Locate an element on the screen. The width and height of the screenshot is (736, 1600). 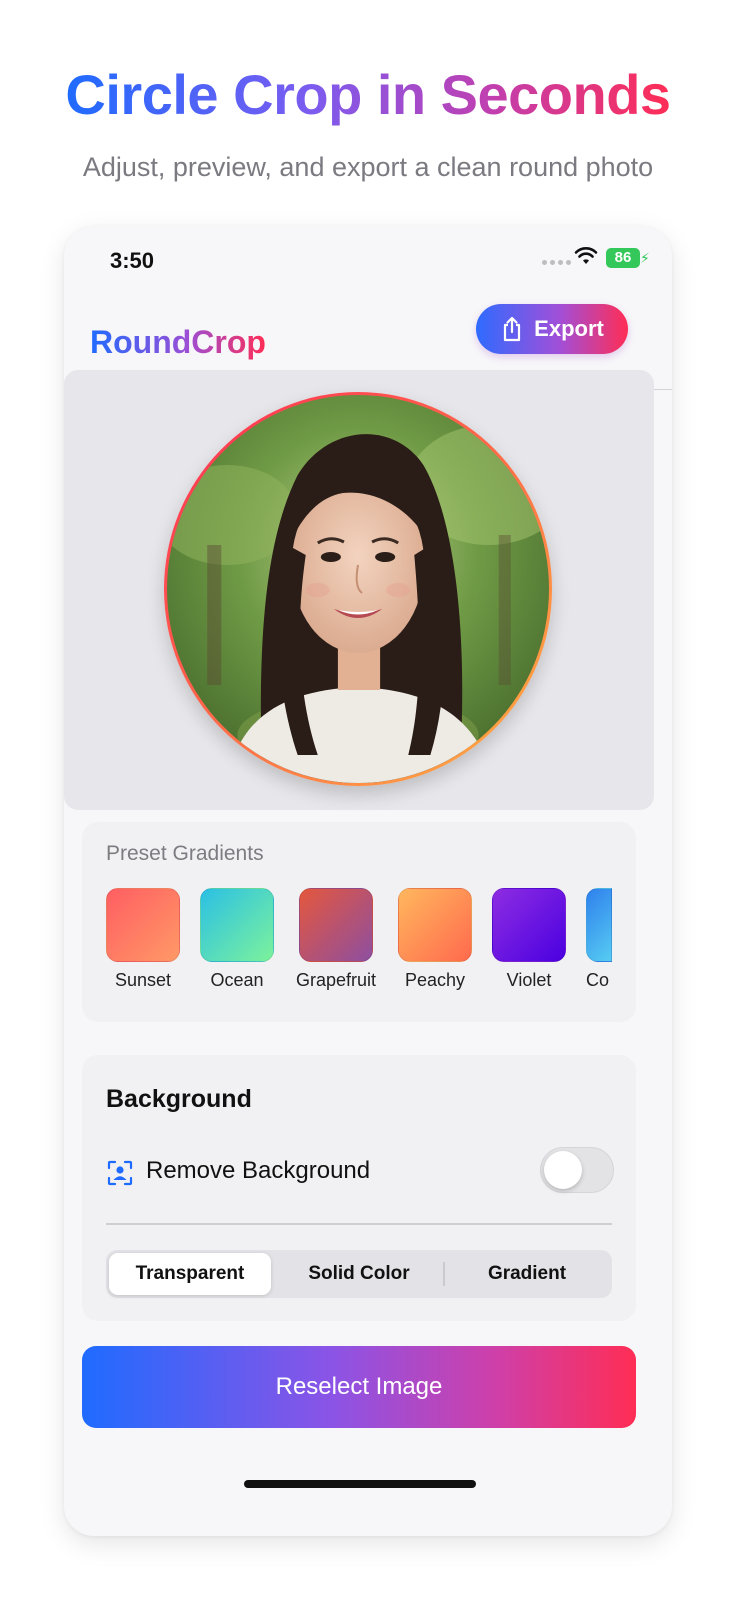
reselect-image-button: Reselect Image is located at coordinates (359, 1387).